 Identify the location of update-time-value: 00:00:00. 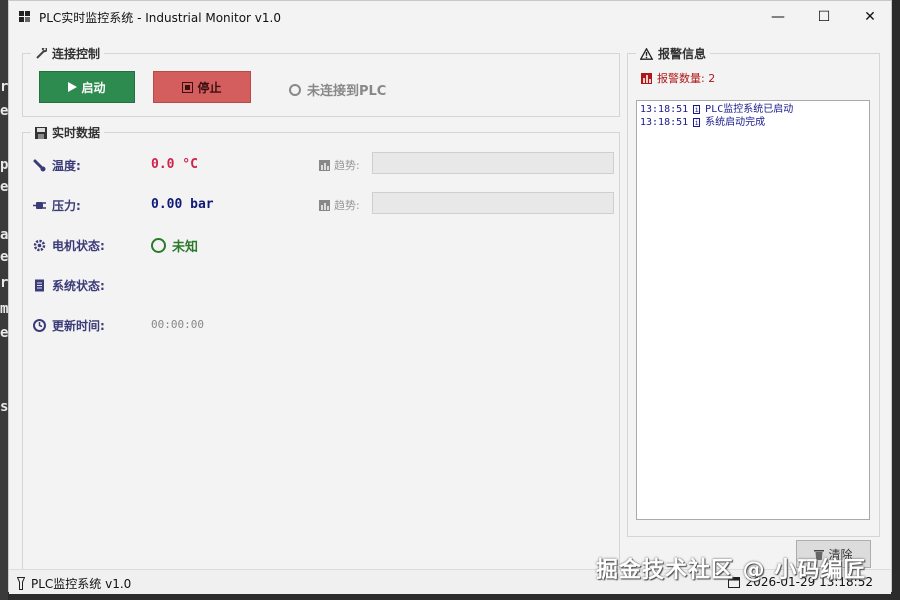
(177, 324).